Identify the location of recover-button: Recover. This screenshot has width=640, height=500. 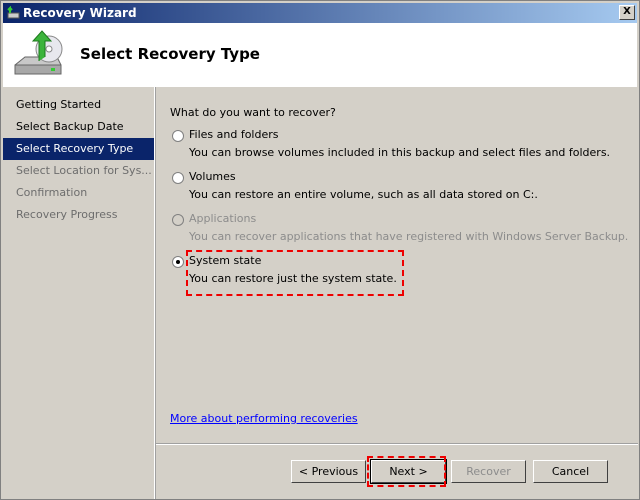
(488, 471).